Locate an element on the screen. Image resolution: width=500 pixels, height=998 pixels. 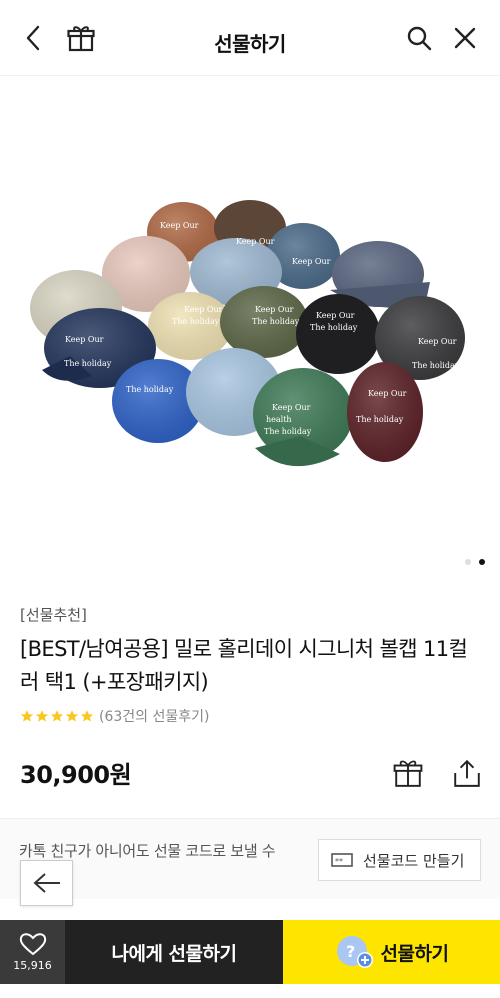
gift-icon is located at coordinates (408, 773).